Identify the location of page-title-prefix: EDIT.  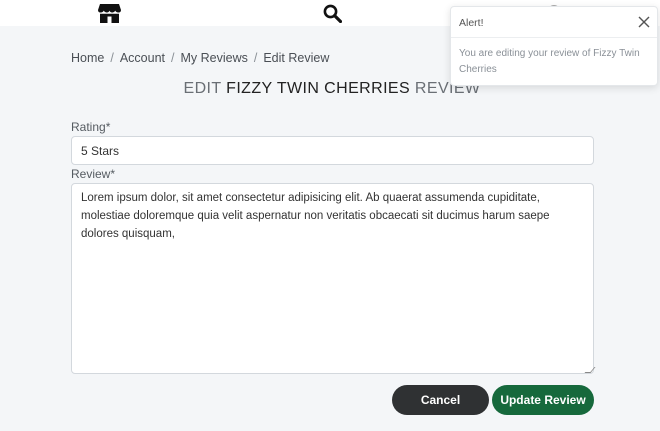
(202, 88).